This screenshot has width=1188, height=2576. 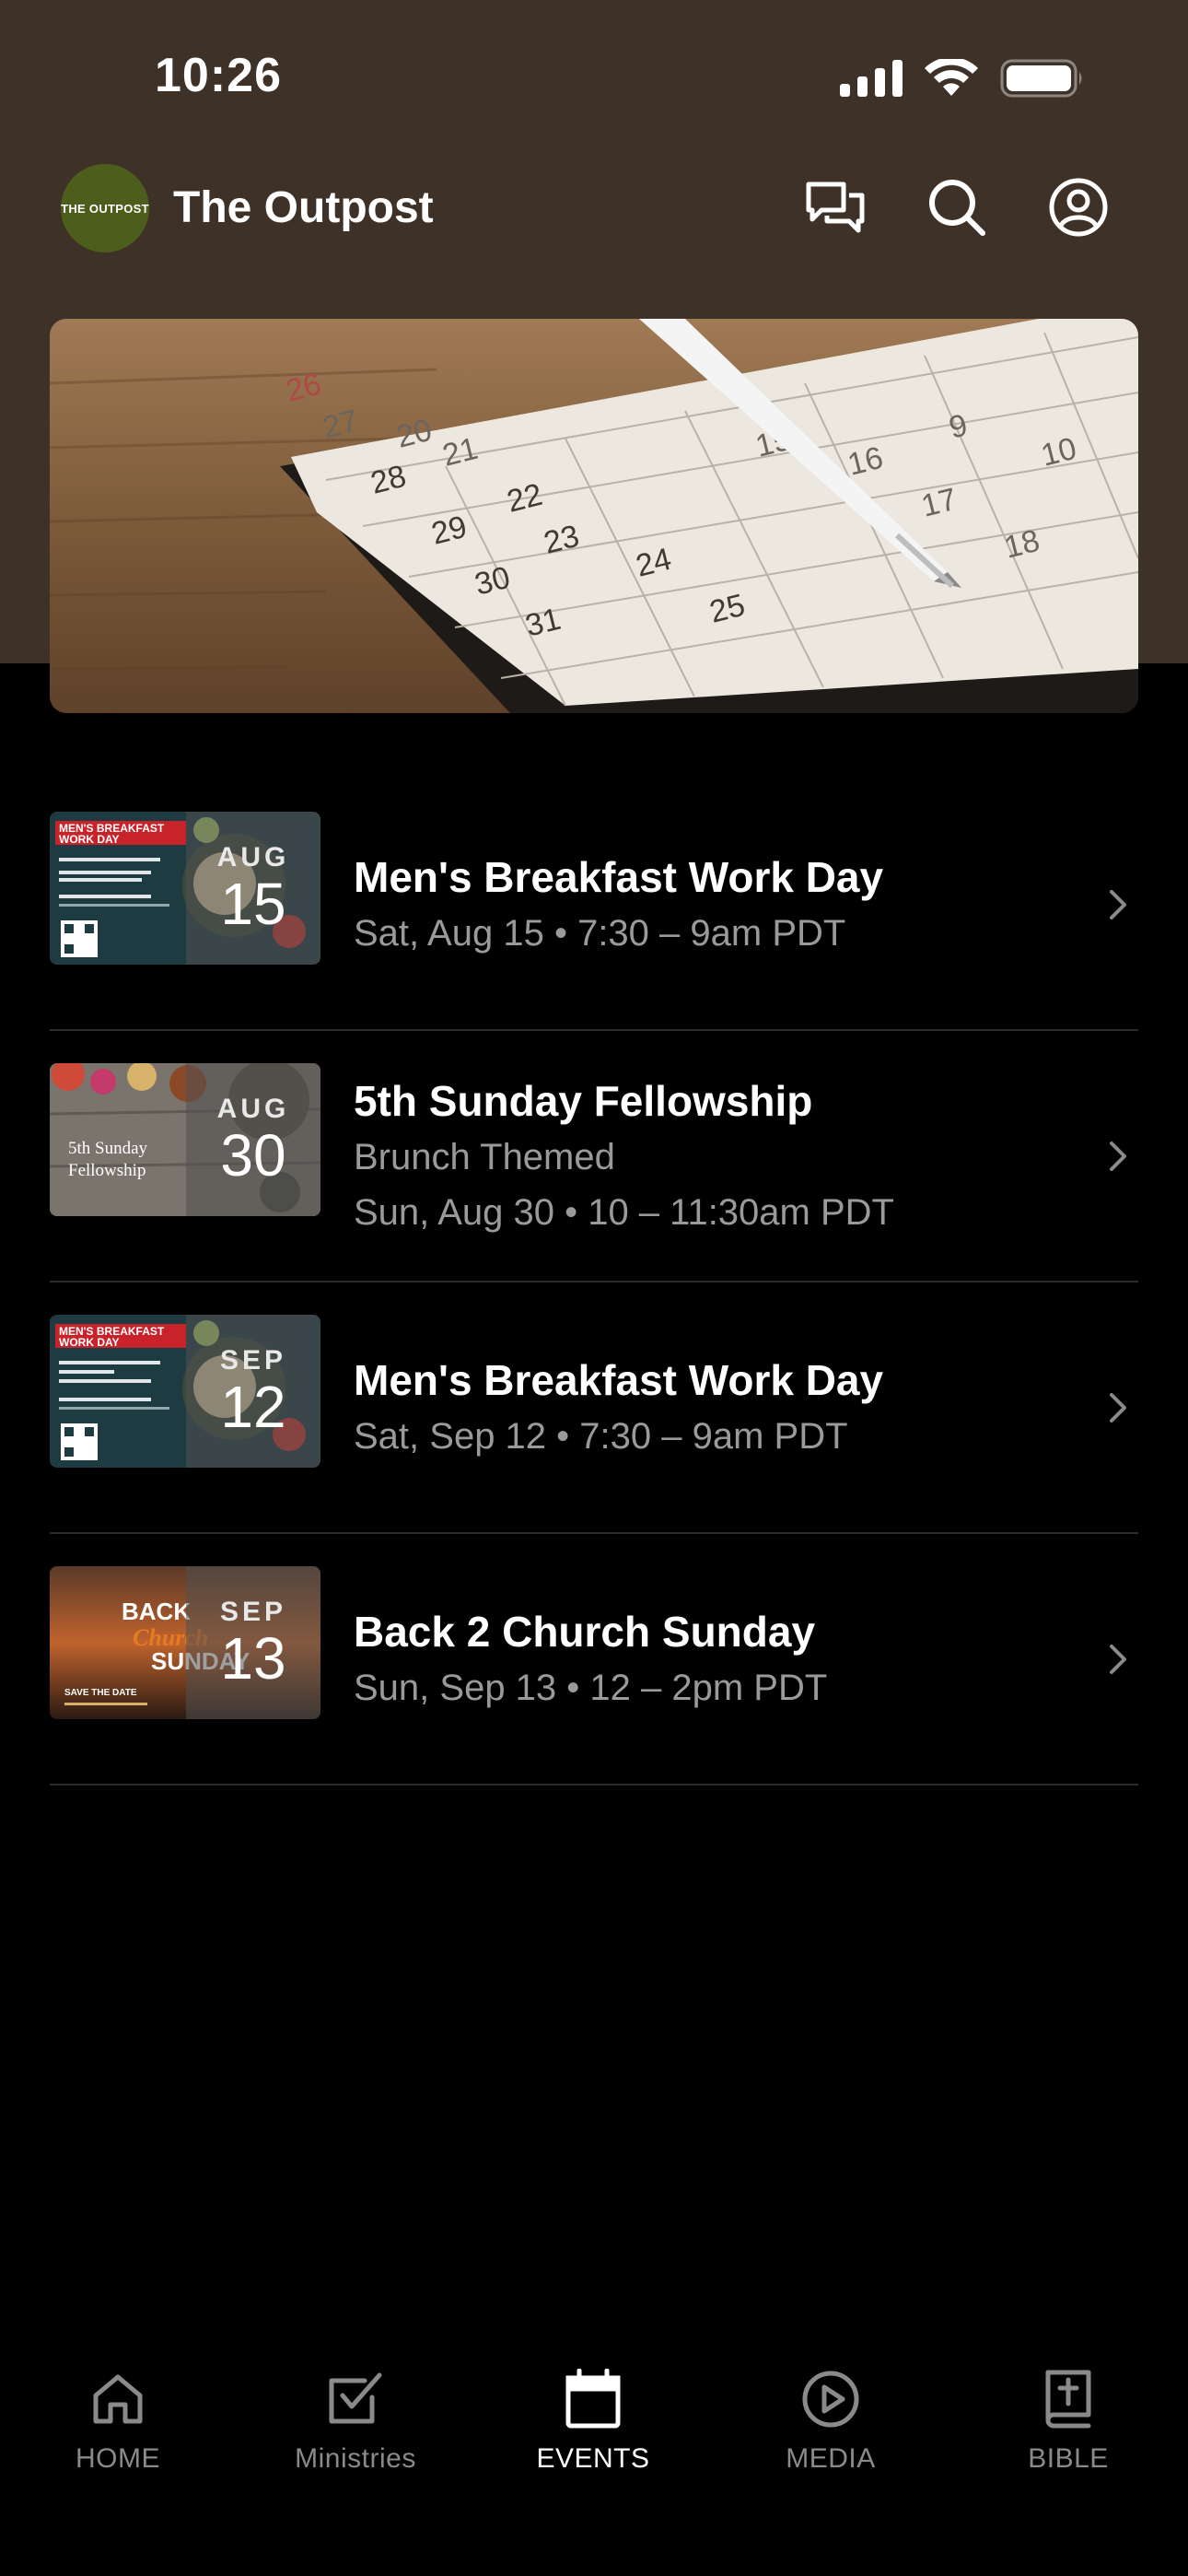 I want to click on tab-home: HOME, so click(x=118, y=2420).